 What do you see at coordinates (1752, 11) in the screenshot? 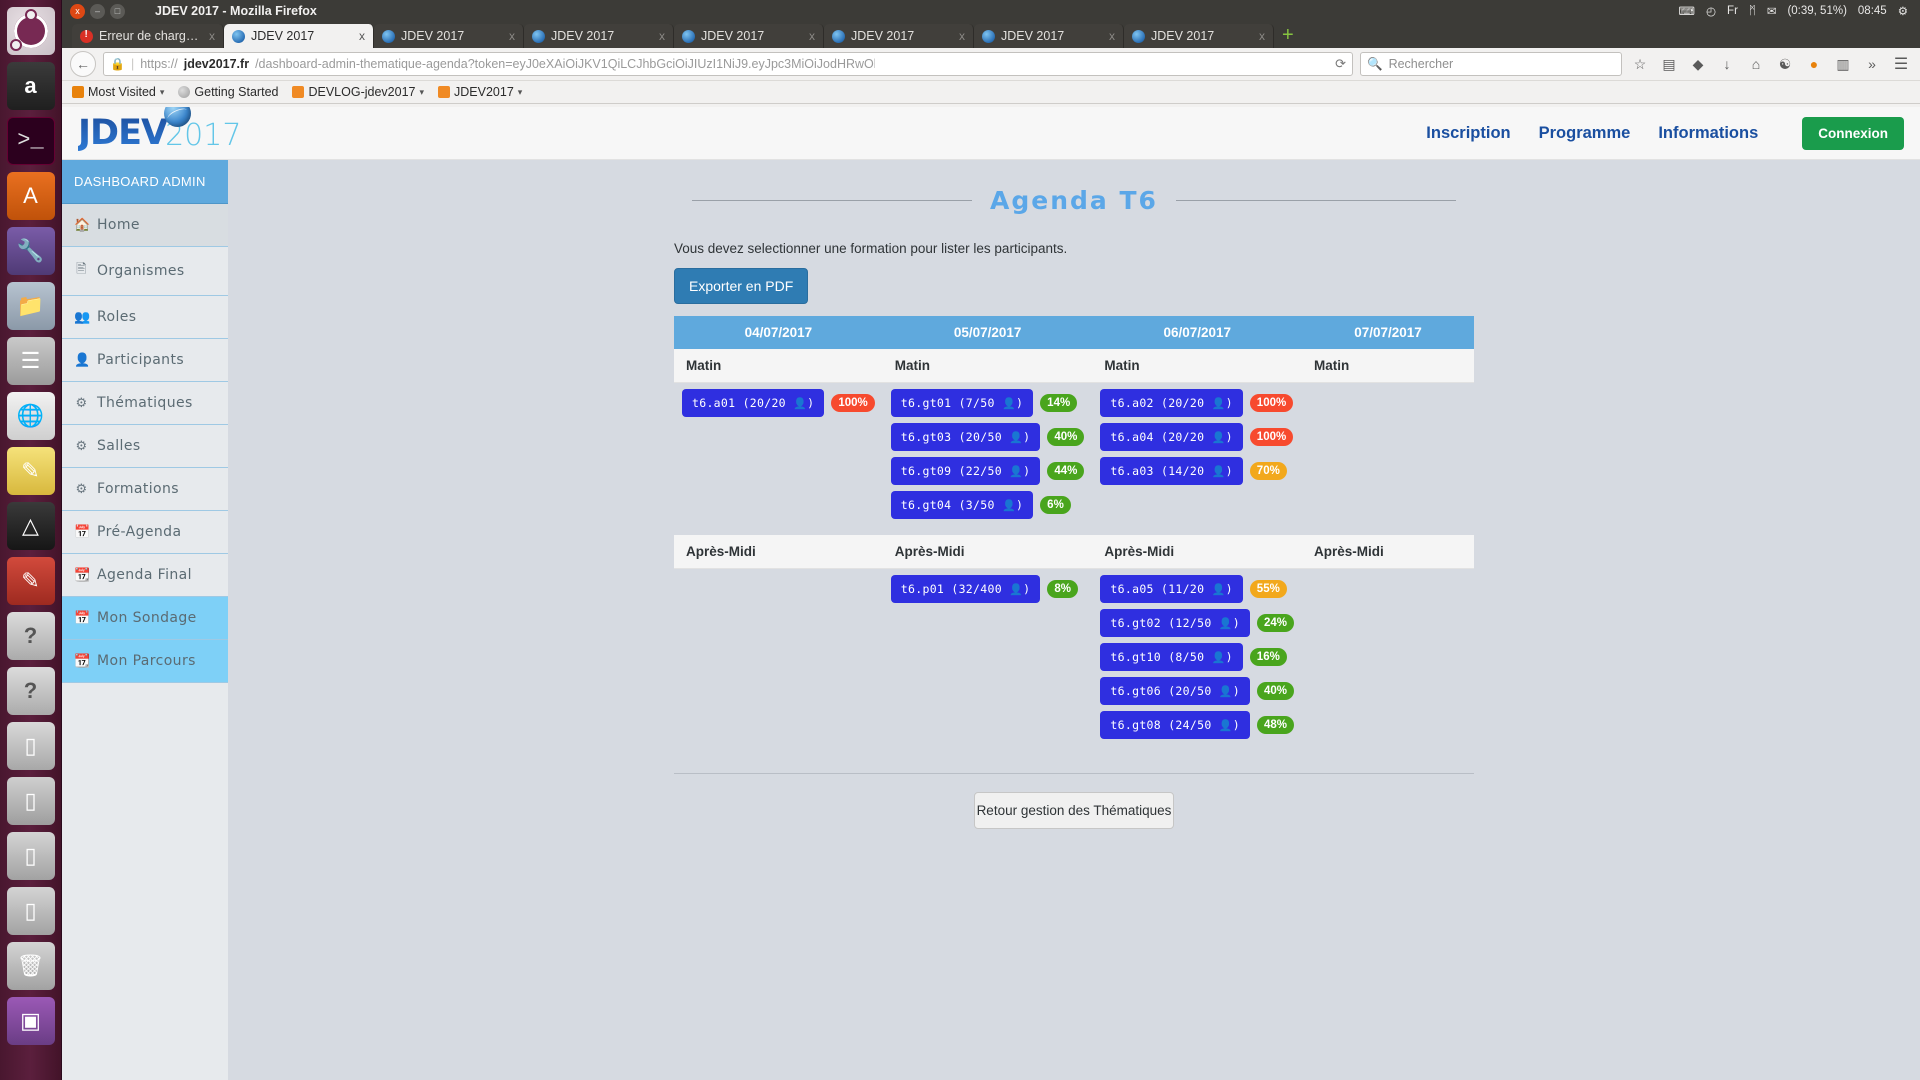
I see `bluetooth-icon: ᛗ` at bounding box center [1752, 11].